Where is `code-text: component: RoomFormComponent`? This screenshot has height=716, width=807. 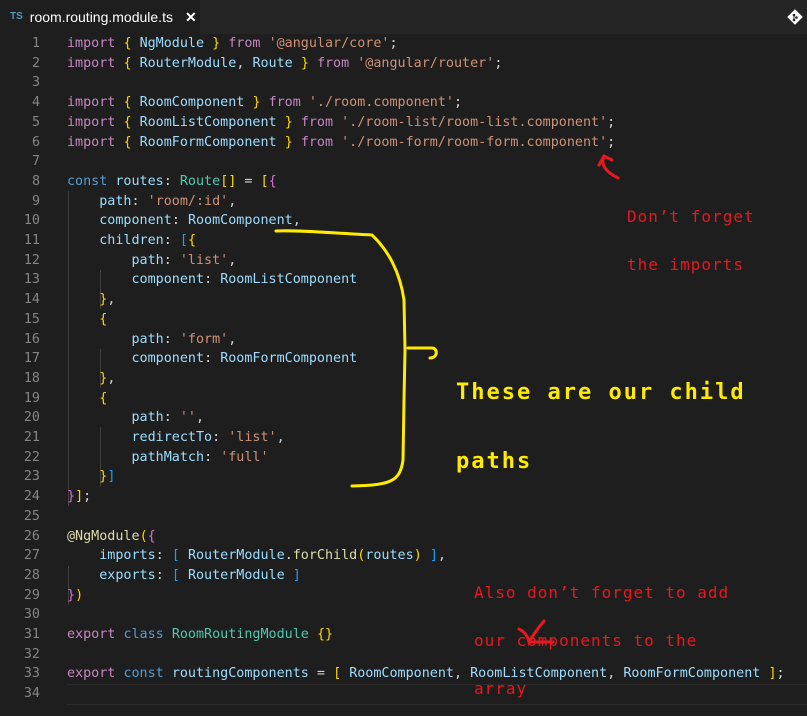 code-text: component: RoomFormComponent is located at coordinates (212, 359).